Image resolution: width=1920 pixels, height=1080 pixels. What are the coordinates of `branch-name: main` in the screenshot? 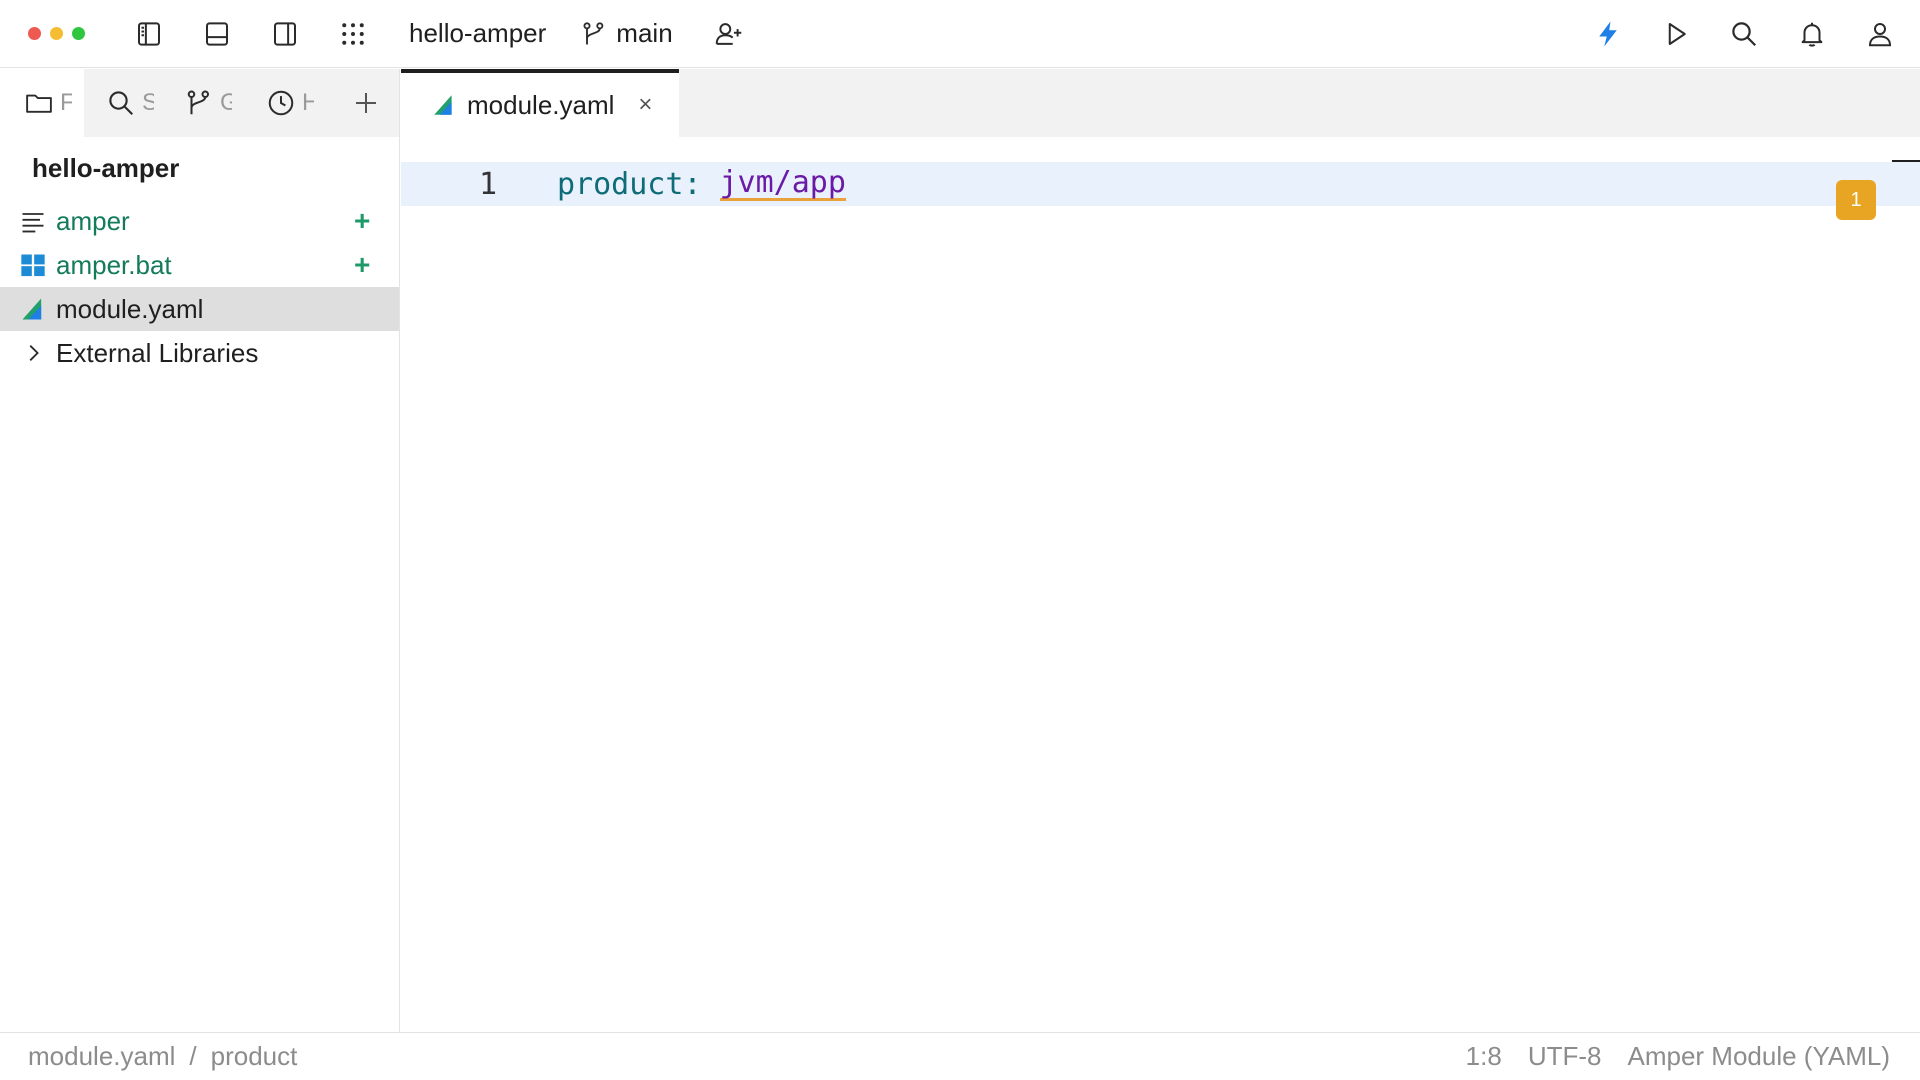 It's located at (644, 33).